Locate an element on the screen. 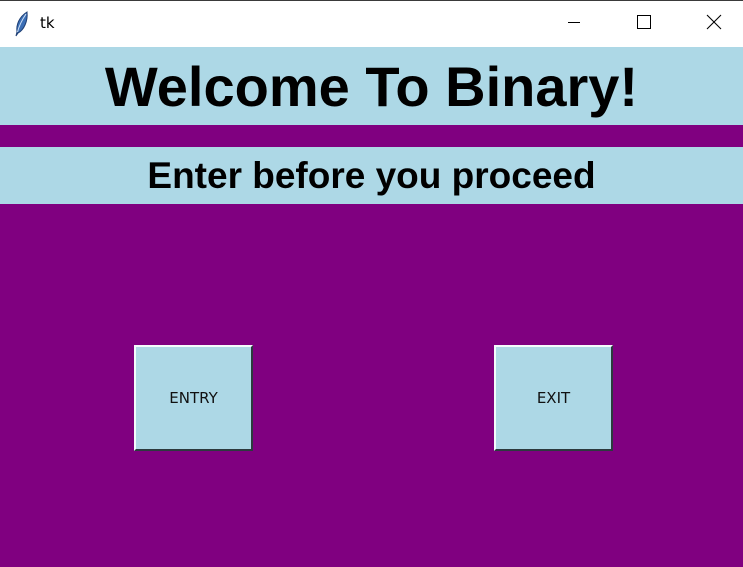  minimize-button is located at coordinates (574, 24).